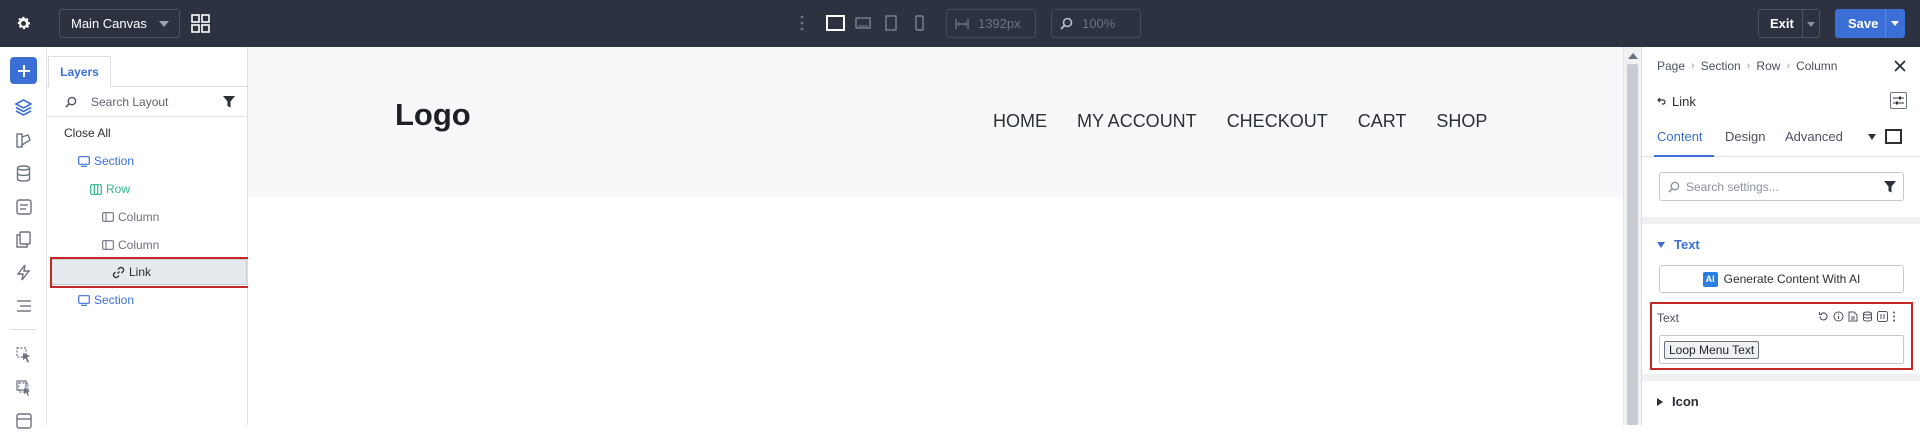 Image resolution: width=1920 pixels, height=434 pixels. I want to click on scroll-up-icon, so click(1633, 56).